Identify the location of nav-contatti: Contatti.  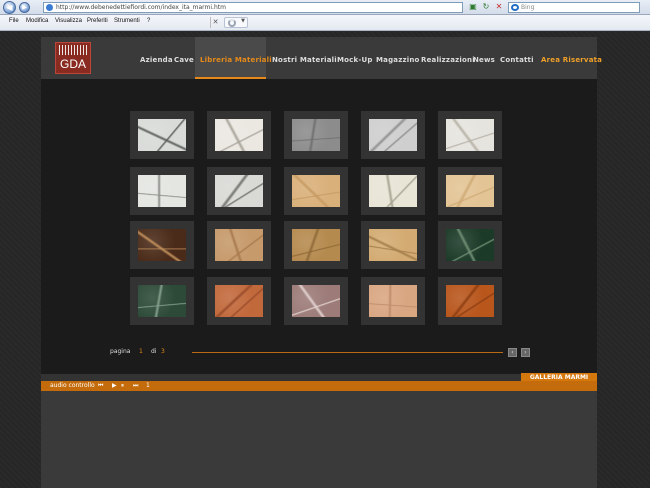
(517, 60).